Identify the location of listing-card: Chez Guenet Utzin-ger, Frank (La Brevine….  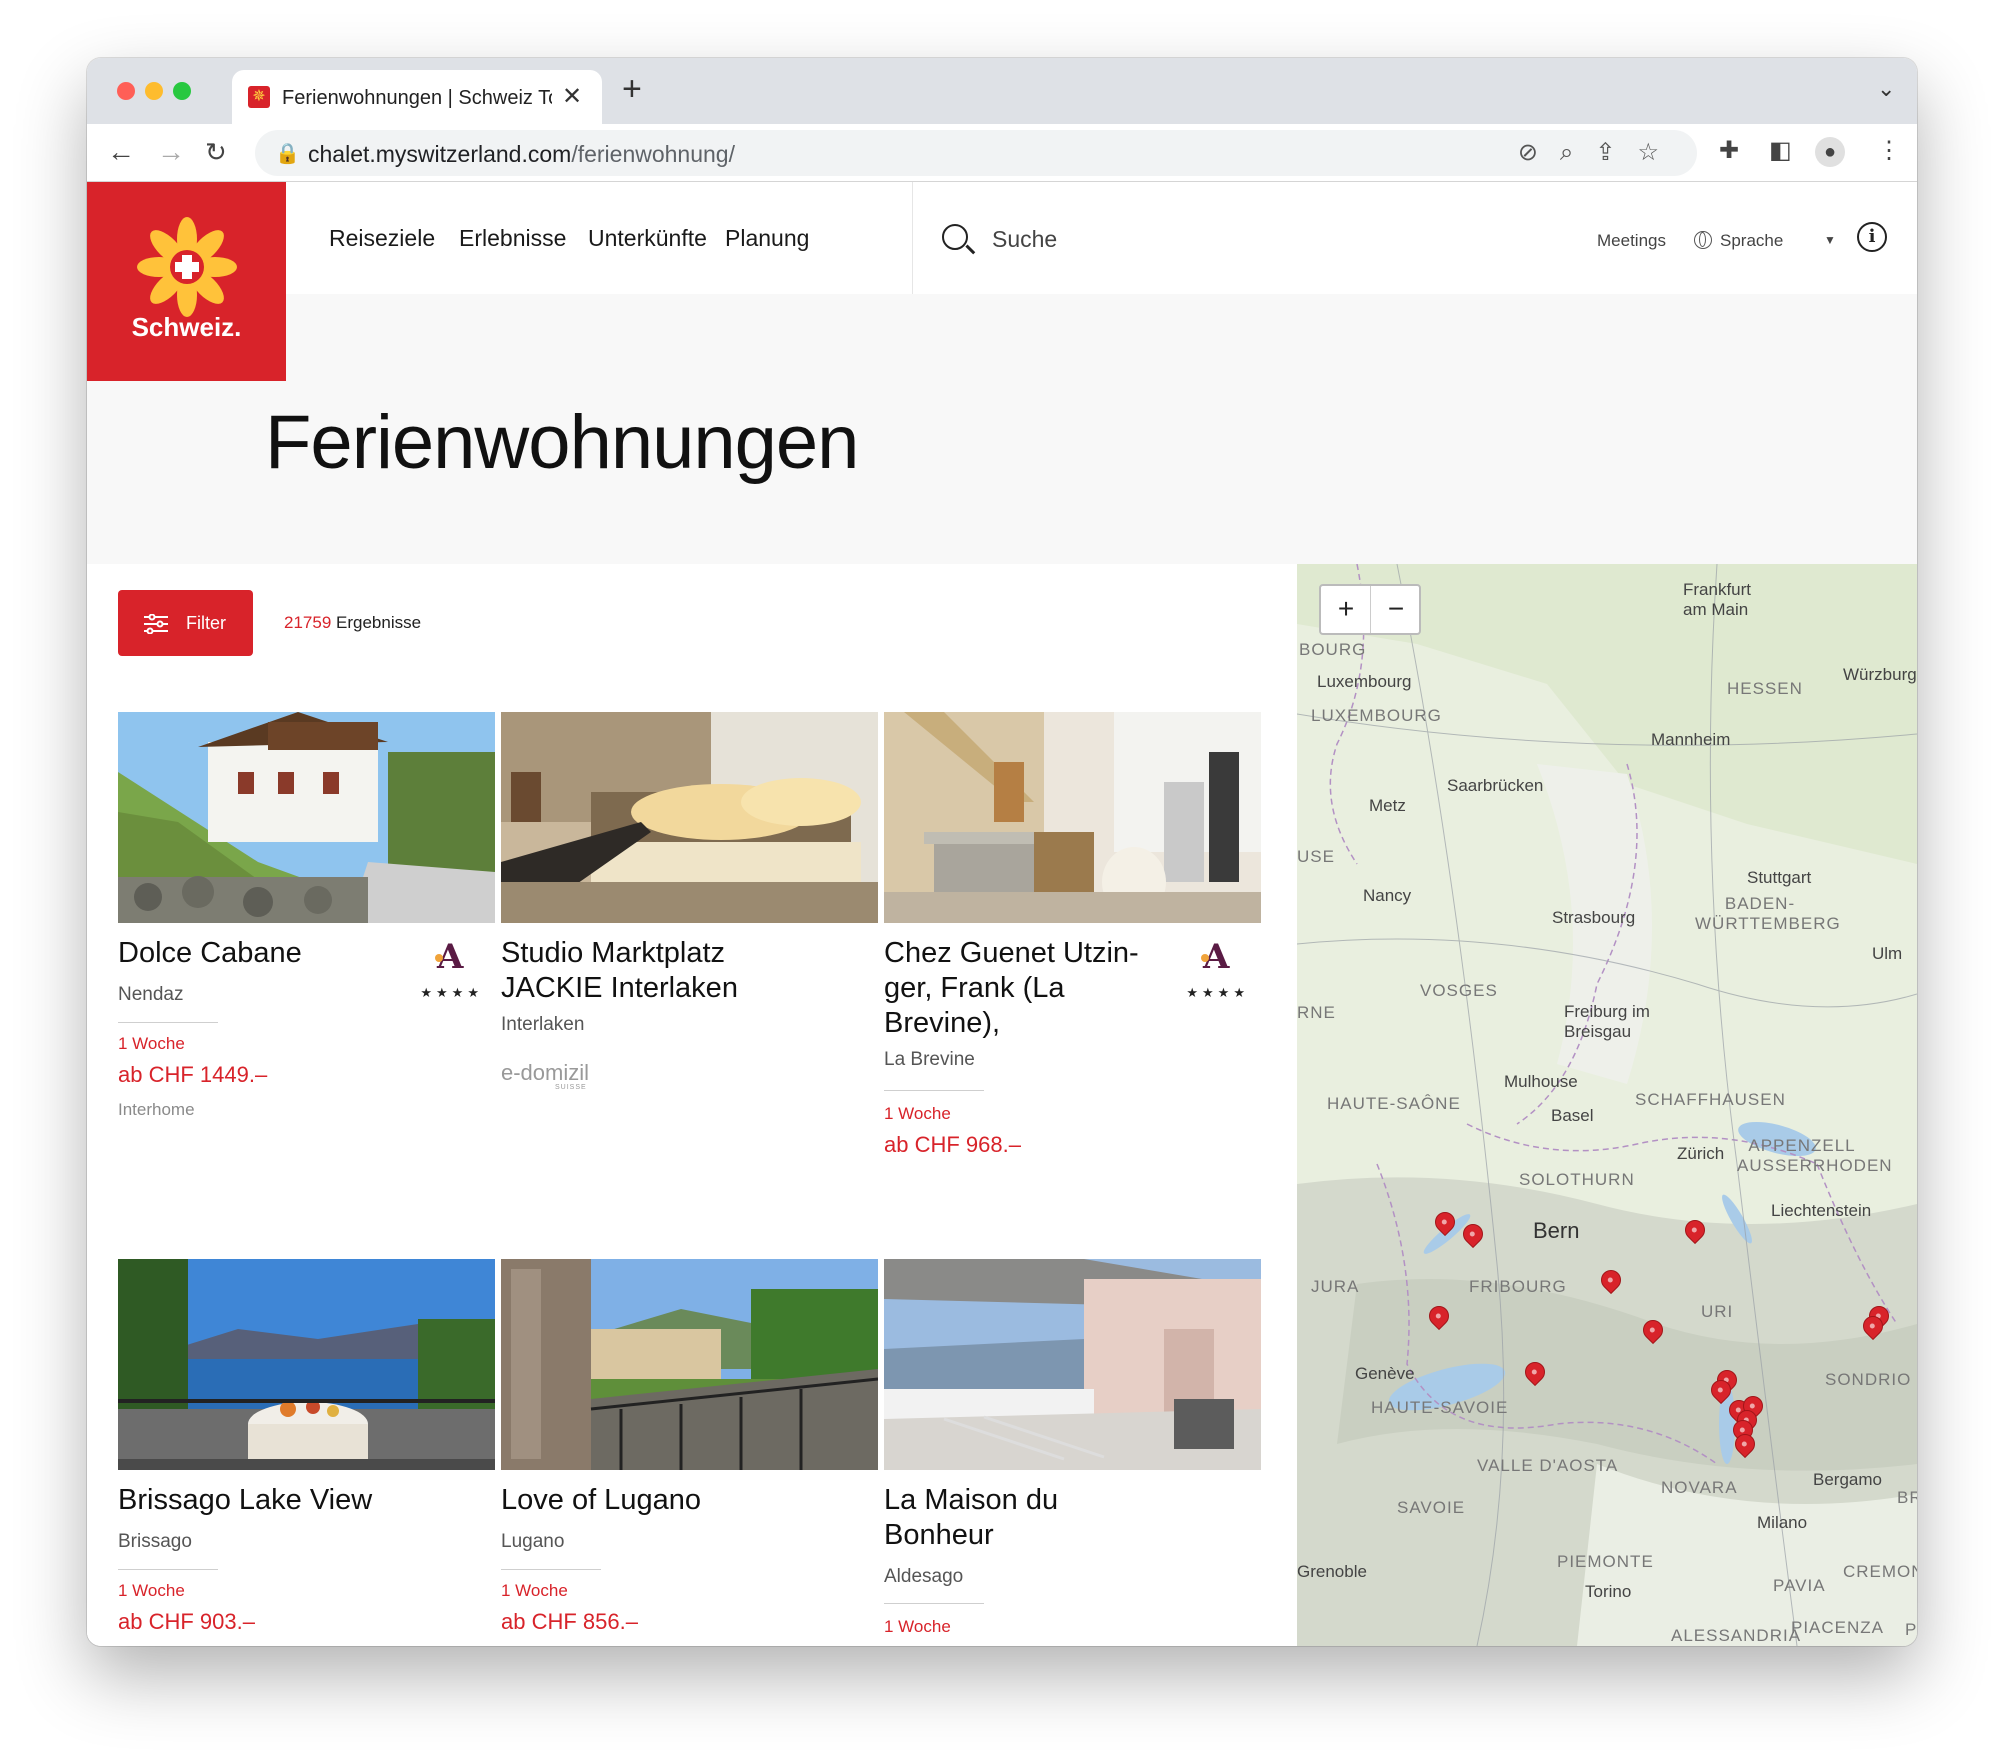
(1072, 962).